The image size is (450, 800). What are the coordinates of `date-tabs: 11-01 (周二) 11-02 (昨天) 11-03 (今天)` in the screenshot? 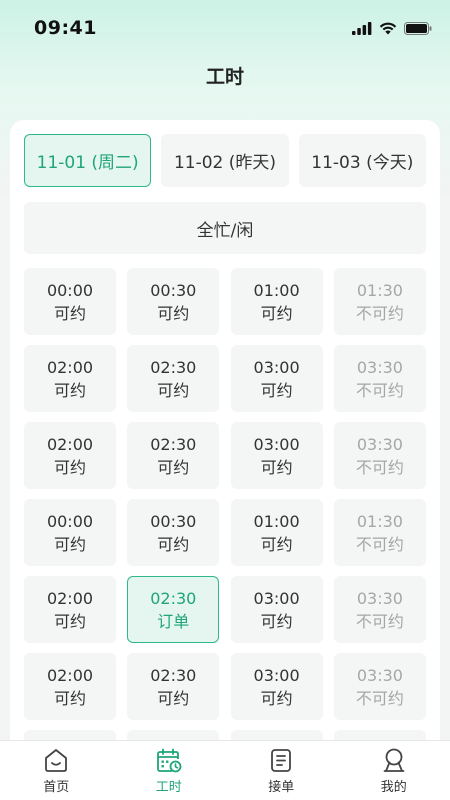 It's located at (225, 161).